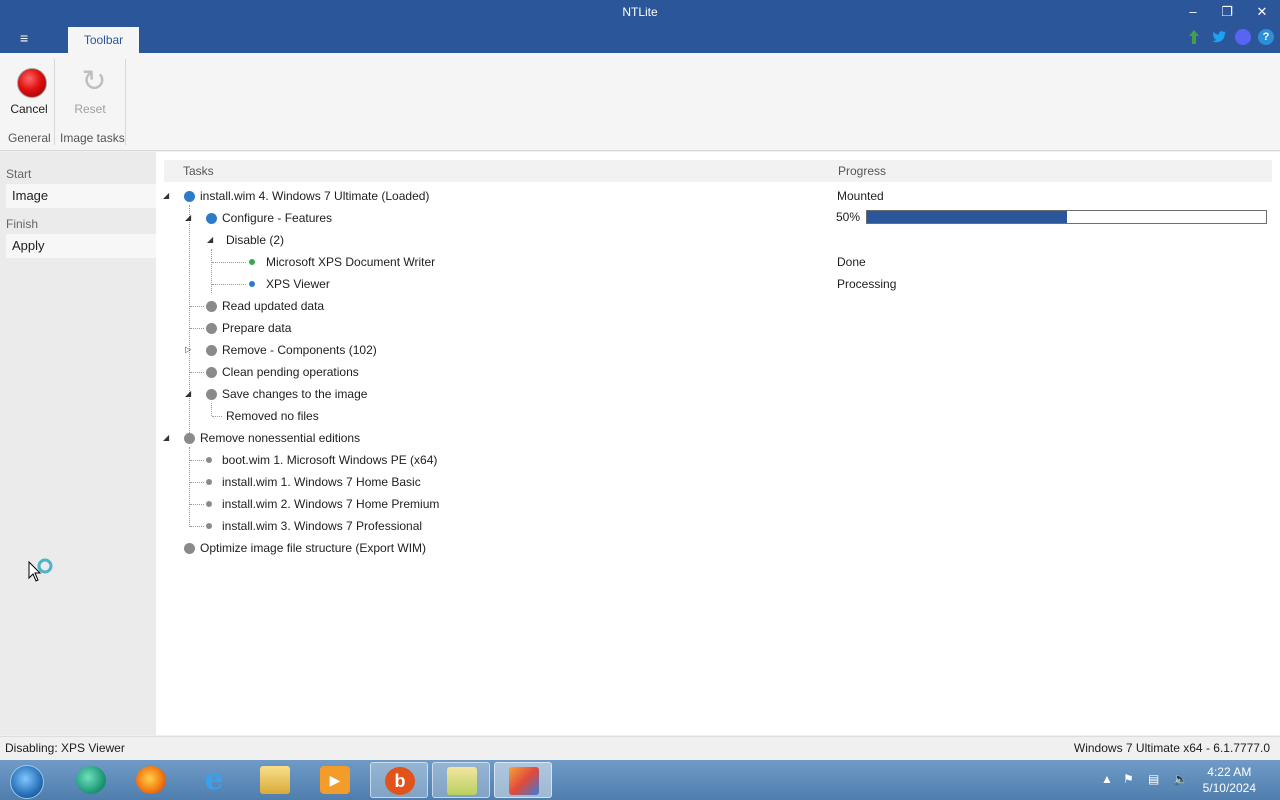 The width and height of the screenshot is (1280, 800). Describe the element at coordinates (523, 780) in the screenshot. I see `taskbar-ntlite` at that location.